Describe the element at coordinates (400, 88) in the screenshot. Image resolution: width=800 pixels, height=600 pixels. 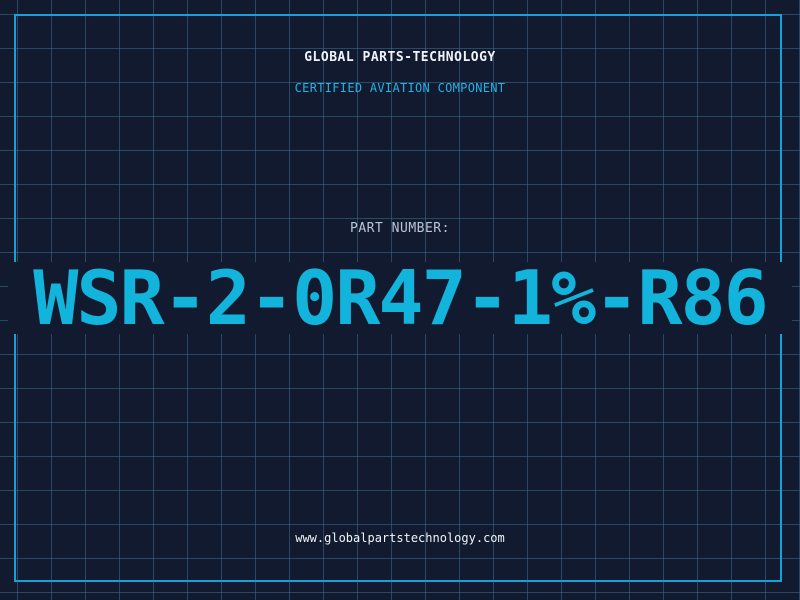
I see `certification-tagline: CERTIFIED AVIATION COMPONENT` at that location.